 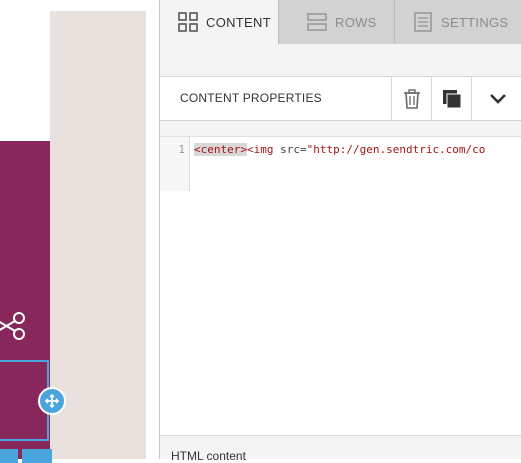 What do you see at coordinates (290, 149) in the screenshot?
I see `code-token-attr: src=` at bounding box center [290, 149].